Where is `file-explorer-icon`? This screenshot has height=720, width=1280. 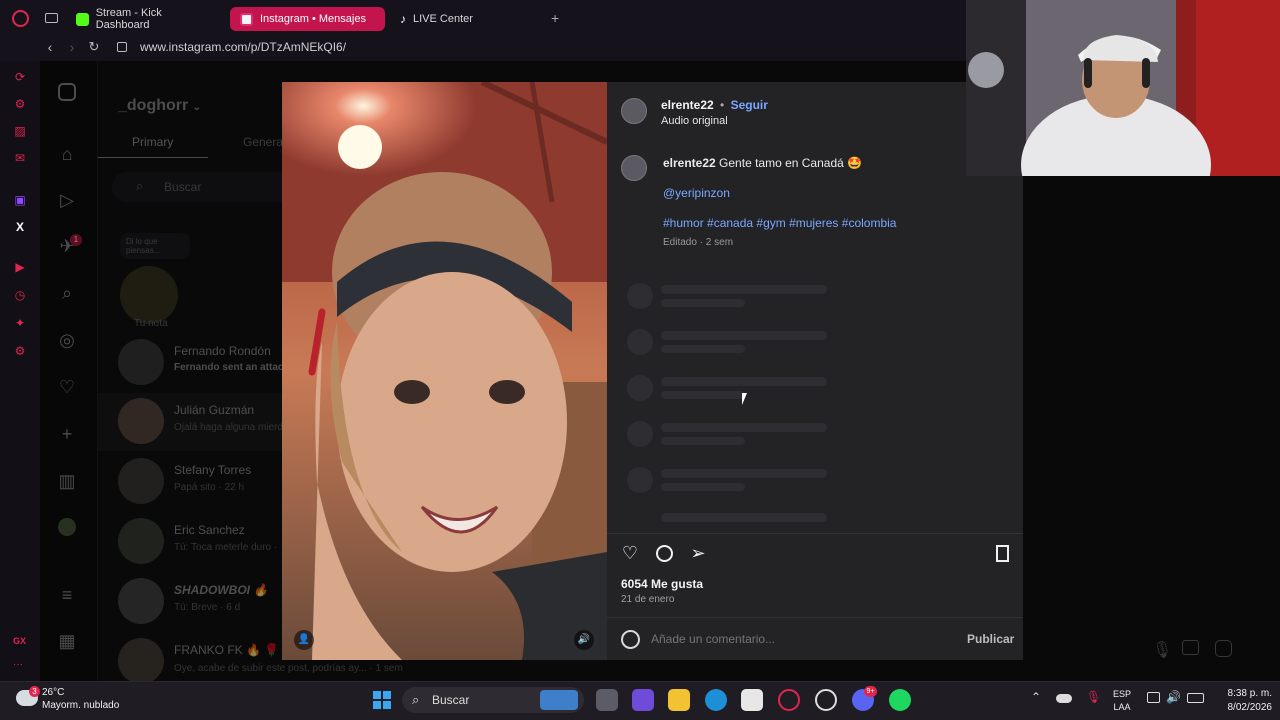 file-explorer-icon is located at coordinates (679, 700).